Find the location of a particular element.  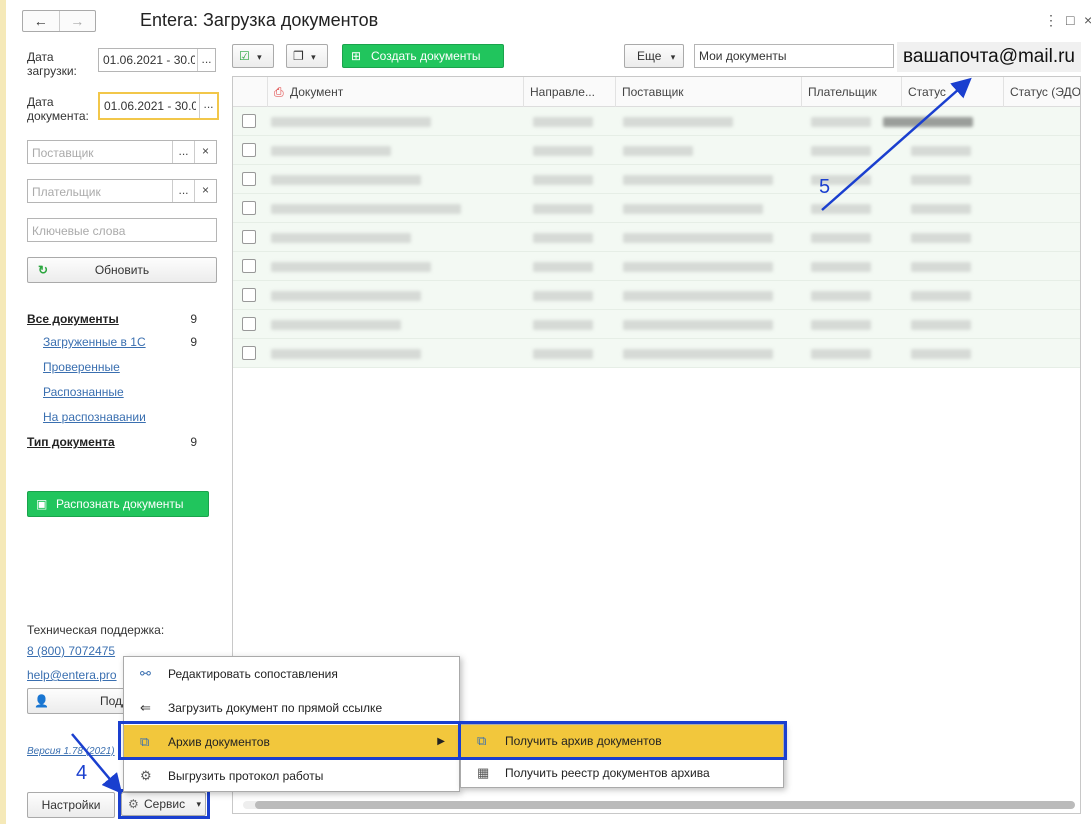

arrow-to-service is located at coordinates (97, 763).